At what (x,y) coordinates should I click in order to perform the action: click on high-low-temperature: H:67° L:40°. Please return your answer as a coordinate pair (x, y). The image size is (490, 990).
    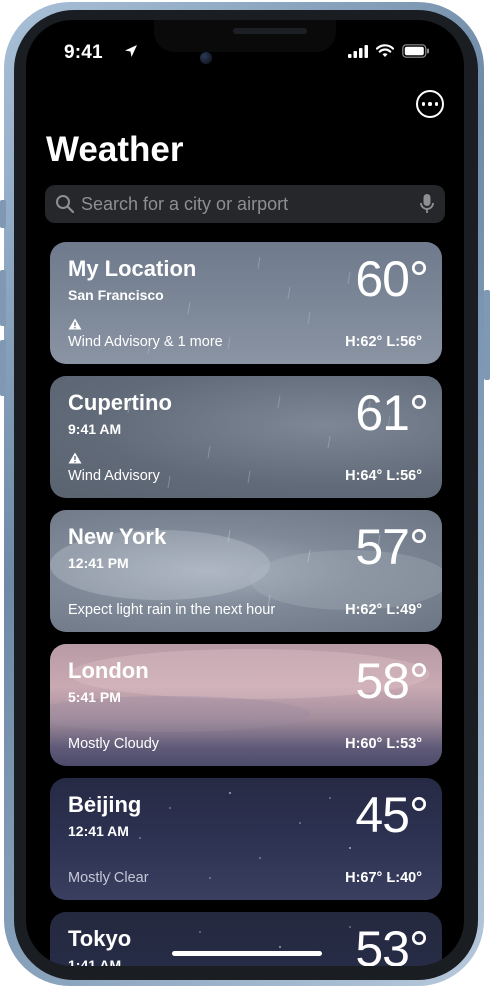
    Looking at the image, I should click on (383, 878).